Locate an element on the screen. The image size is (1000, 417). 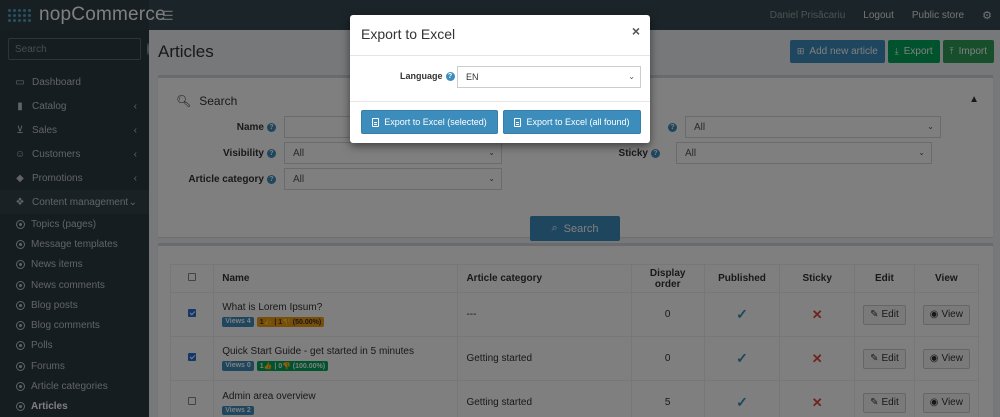
language-label: Language ? is located at coordinates (427, 76).